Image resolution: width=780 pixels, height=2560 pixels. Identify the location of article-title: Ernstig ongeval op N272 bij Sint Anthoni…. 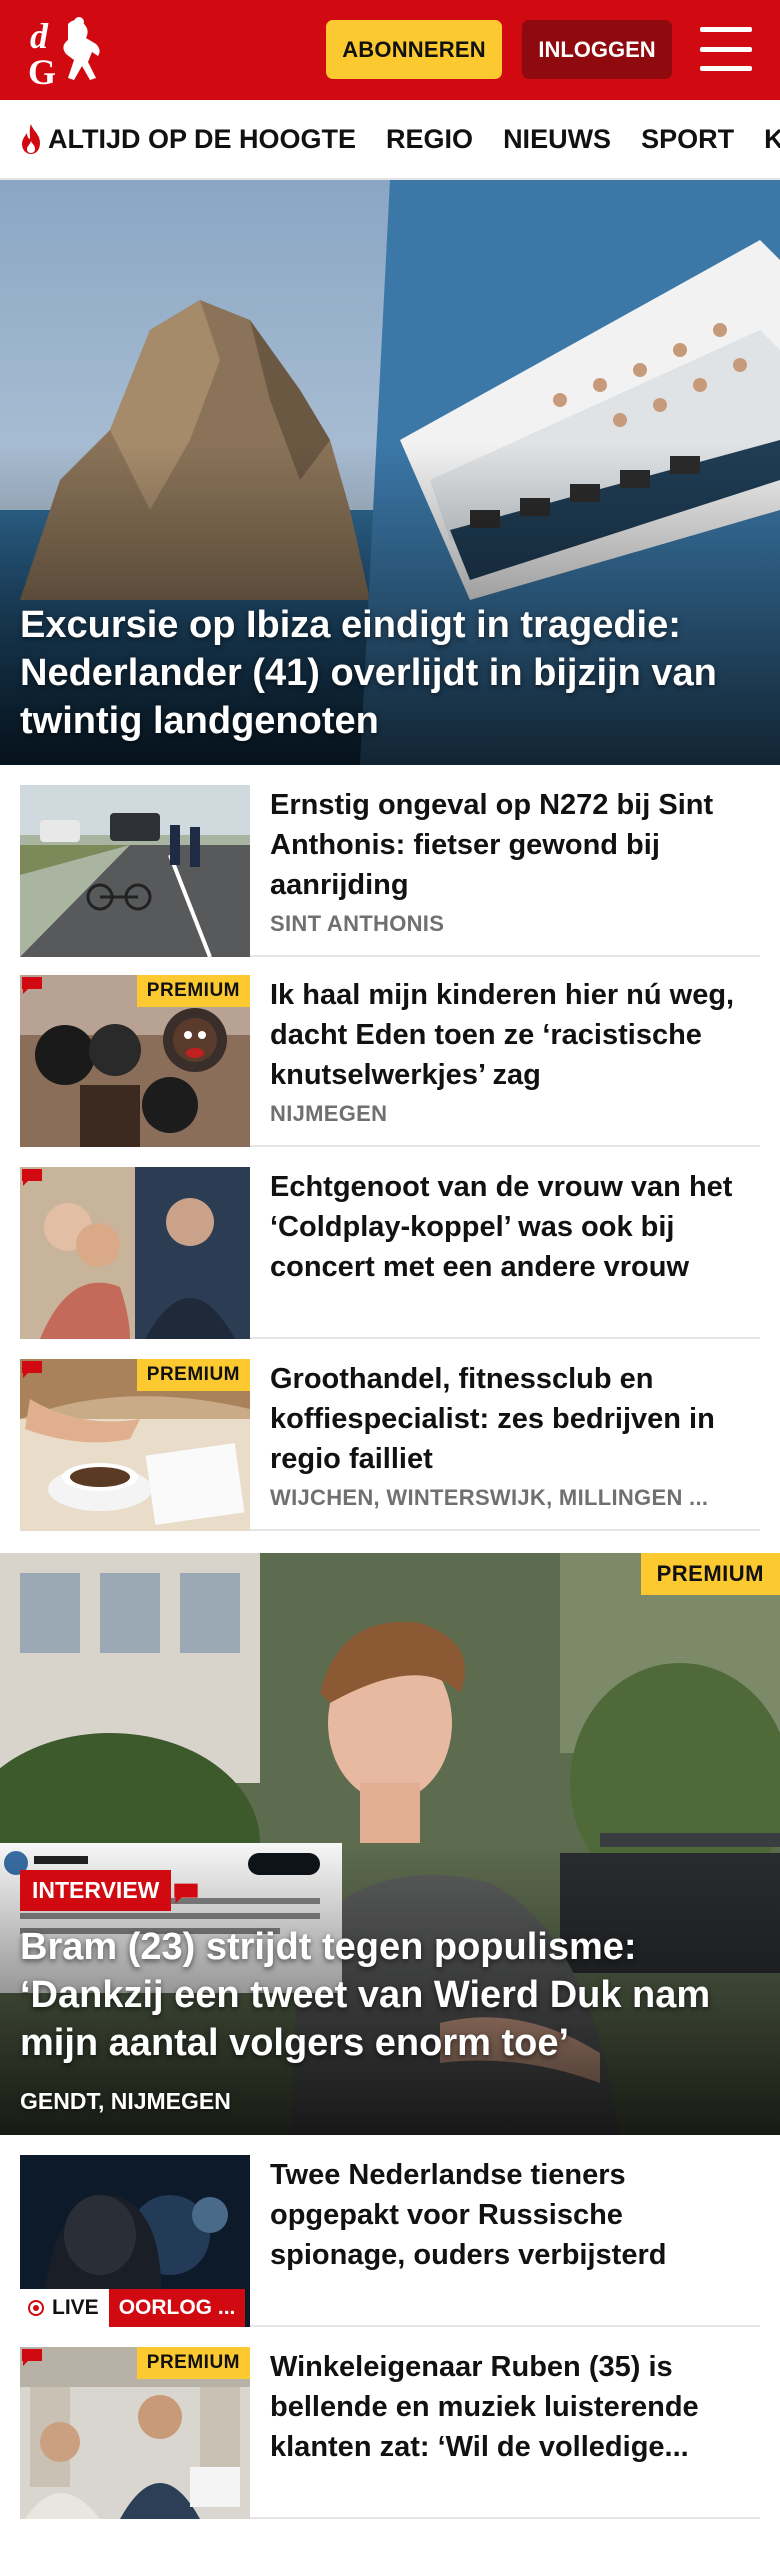
(515, 845).